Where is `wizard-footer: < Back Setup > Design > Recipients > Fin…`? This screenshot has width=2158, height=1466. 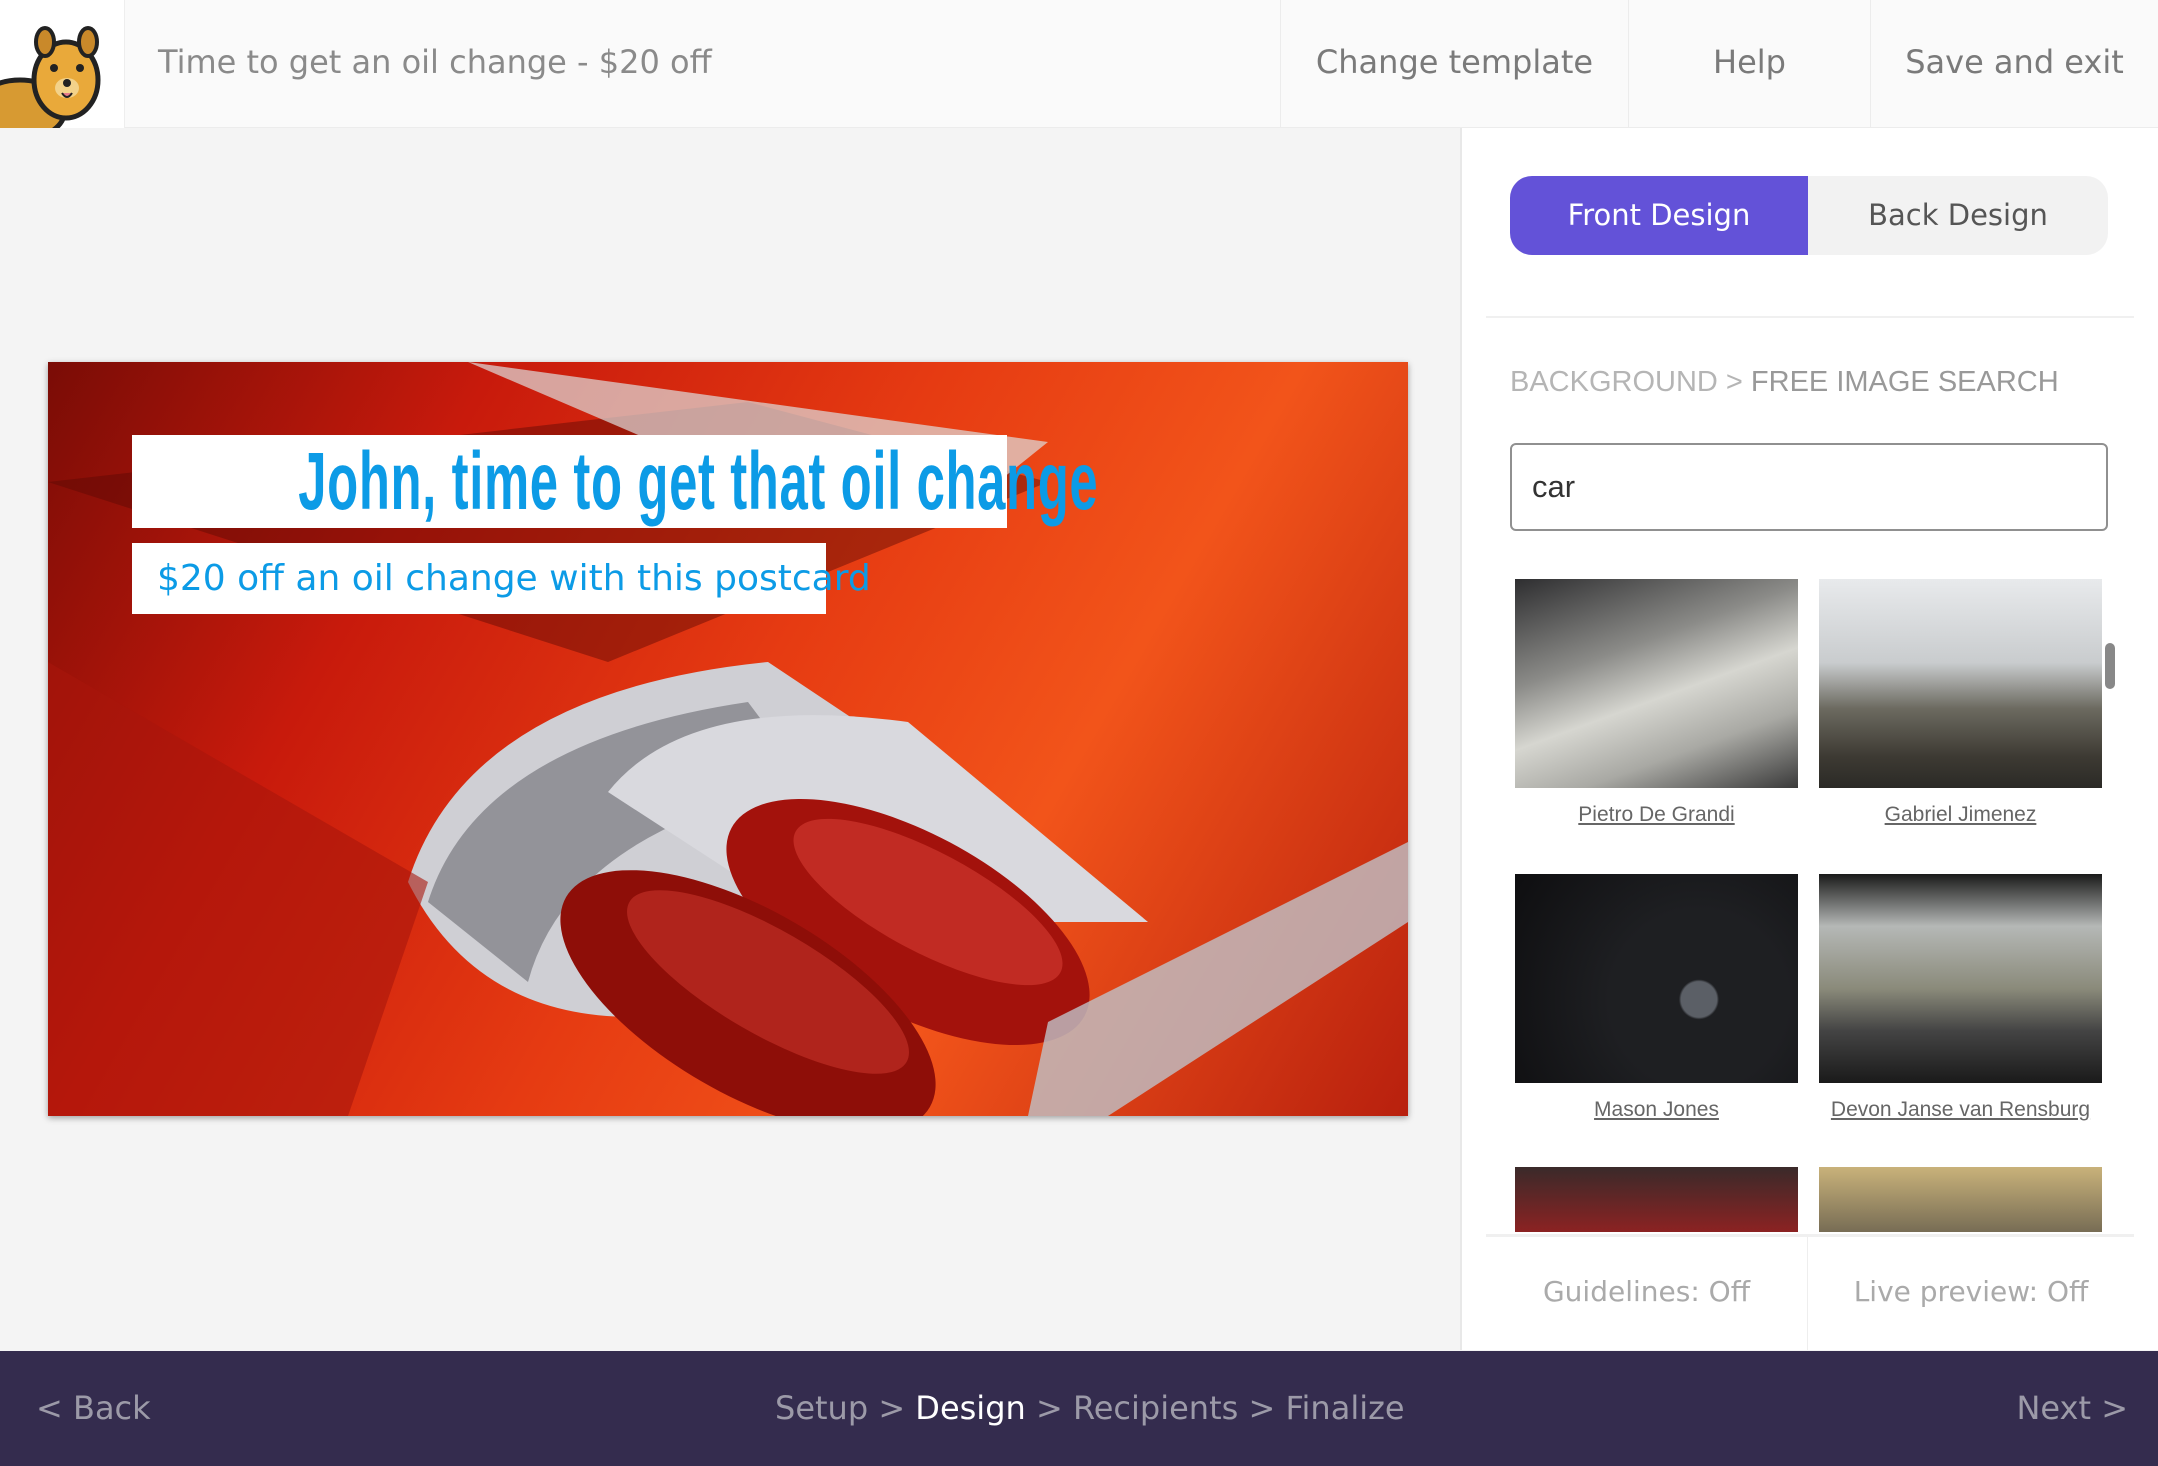
wizard-footer: < Back Setup > Design > Recipients > Fin… is located at coordinates (1079, 1408).